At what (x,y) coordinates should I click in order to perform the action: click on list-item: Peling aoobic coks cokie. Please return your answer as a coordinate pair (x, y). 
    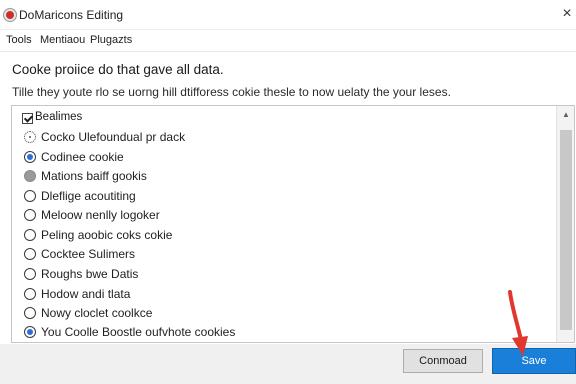
    Looking at the image, I should click on (282, 235).